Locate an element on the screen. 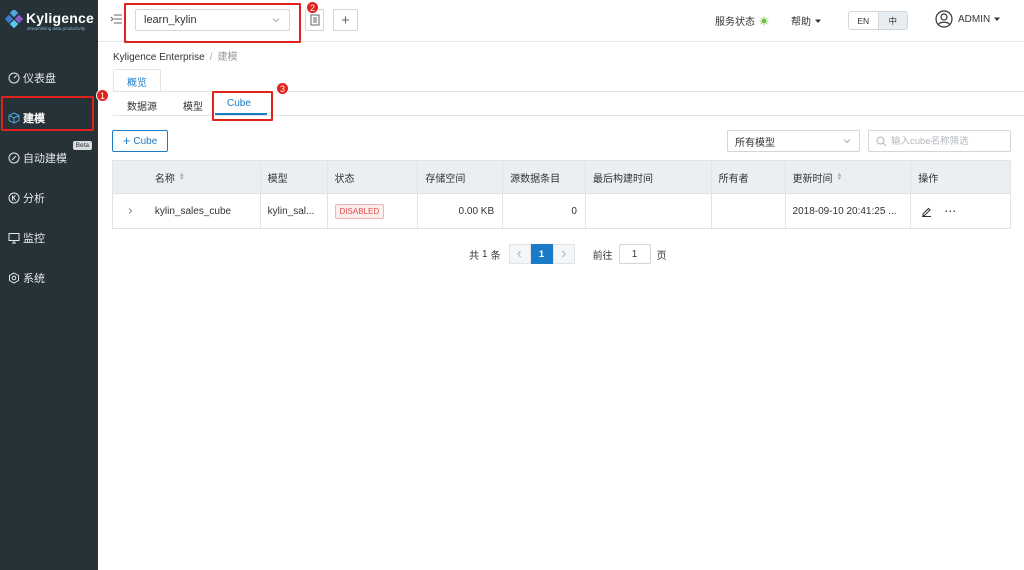 This screenshot has width=1024, height=570. next-page-button is located at coordinates (563, 254).